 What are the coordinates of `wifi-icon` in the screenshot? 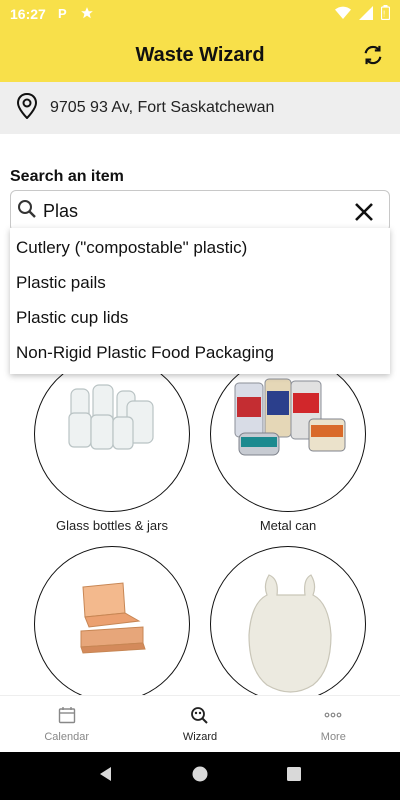 It's located at (343, 14).